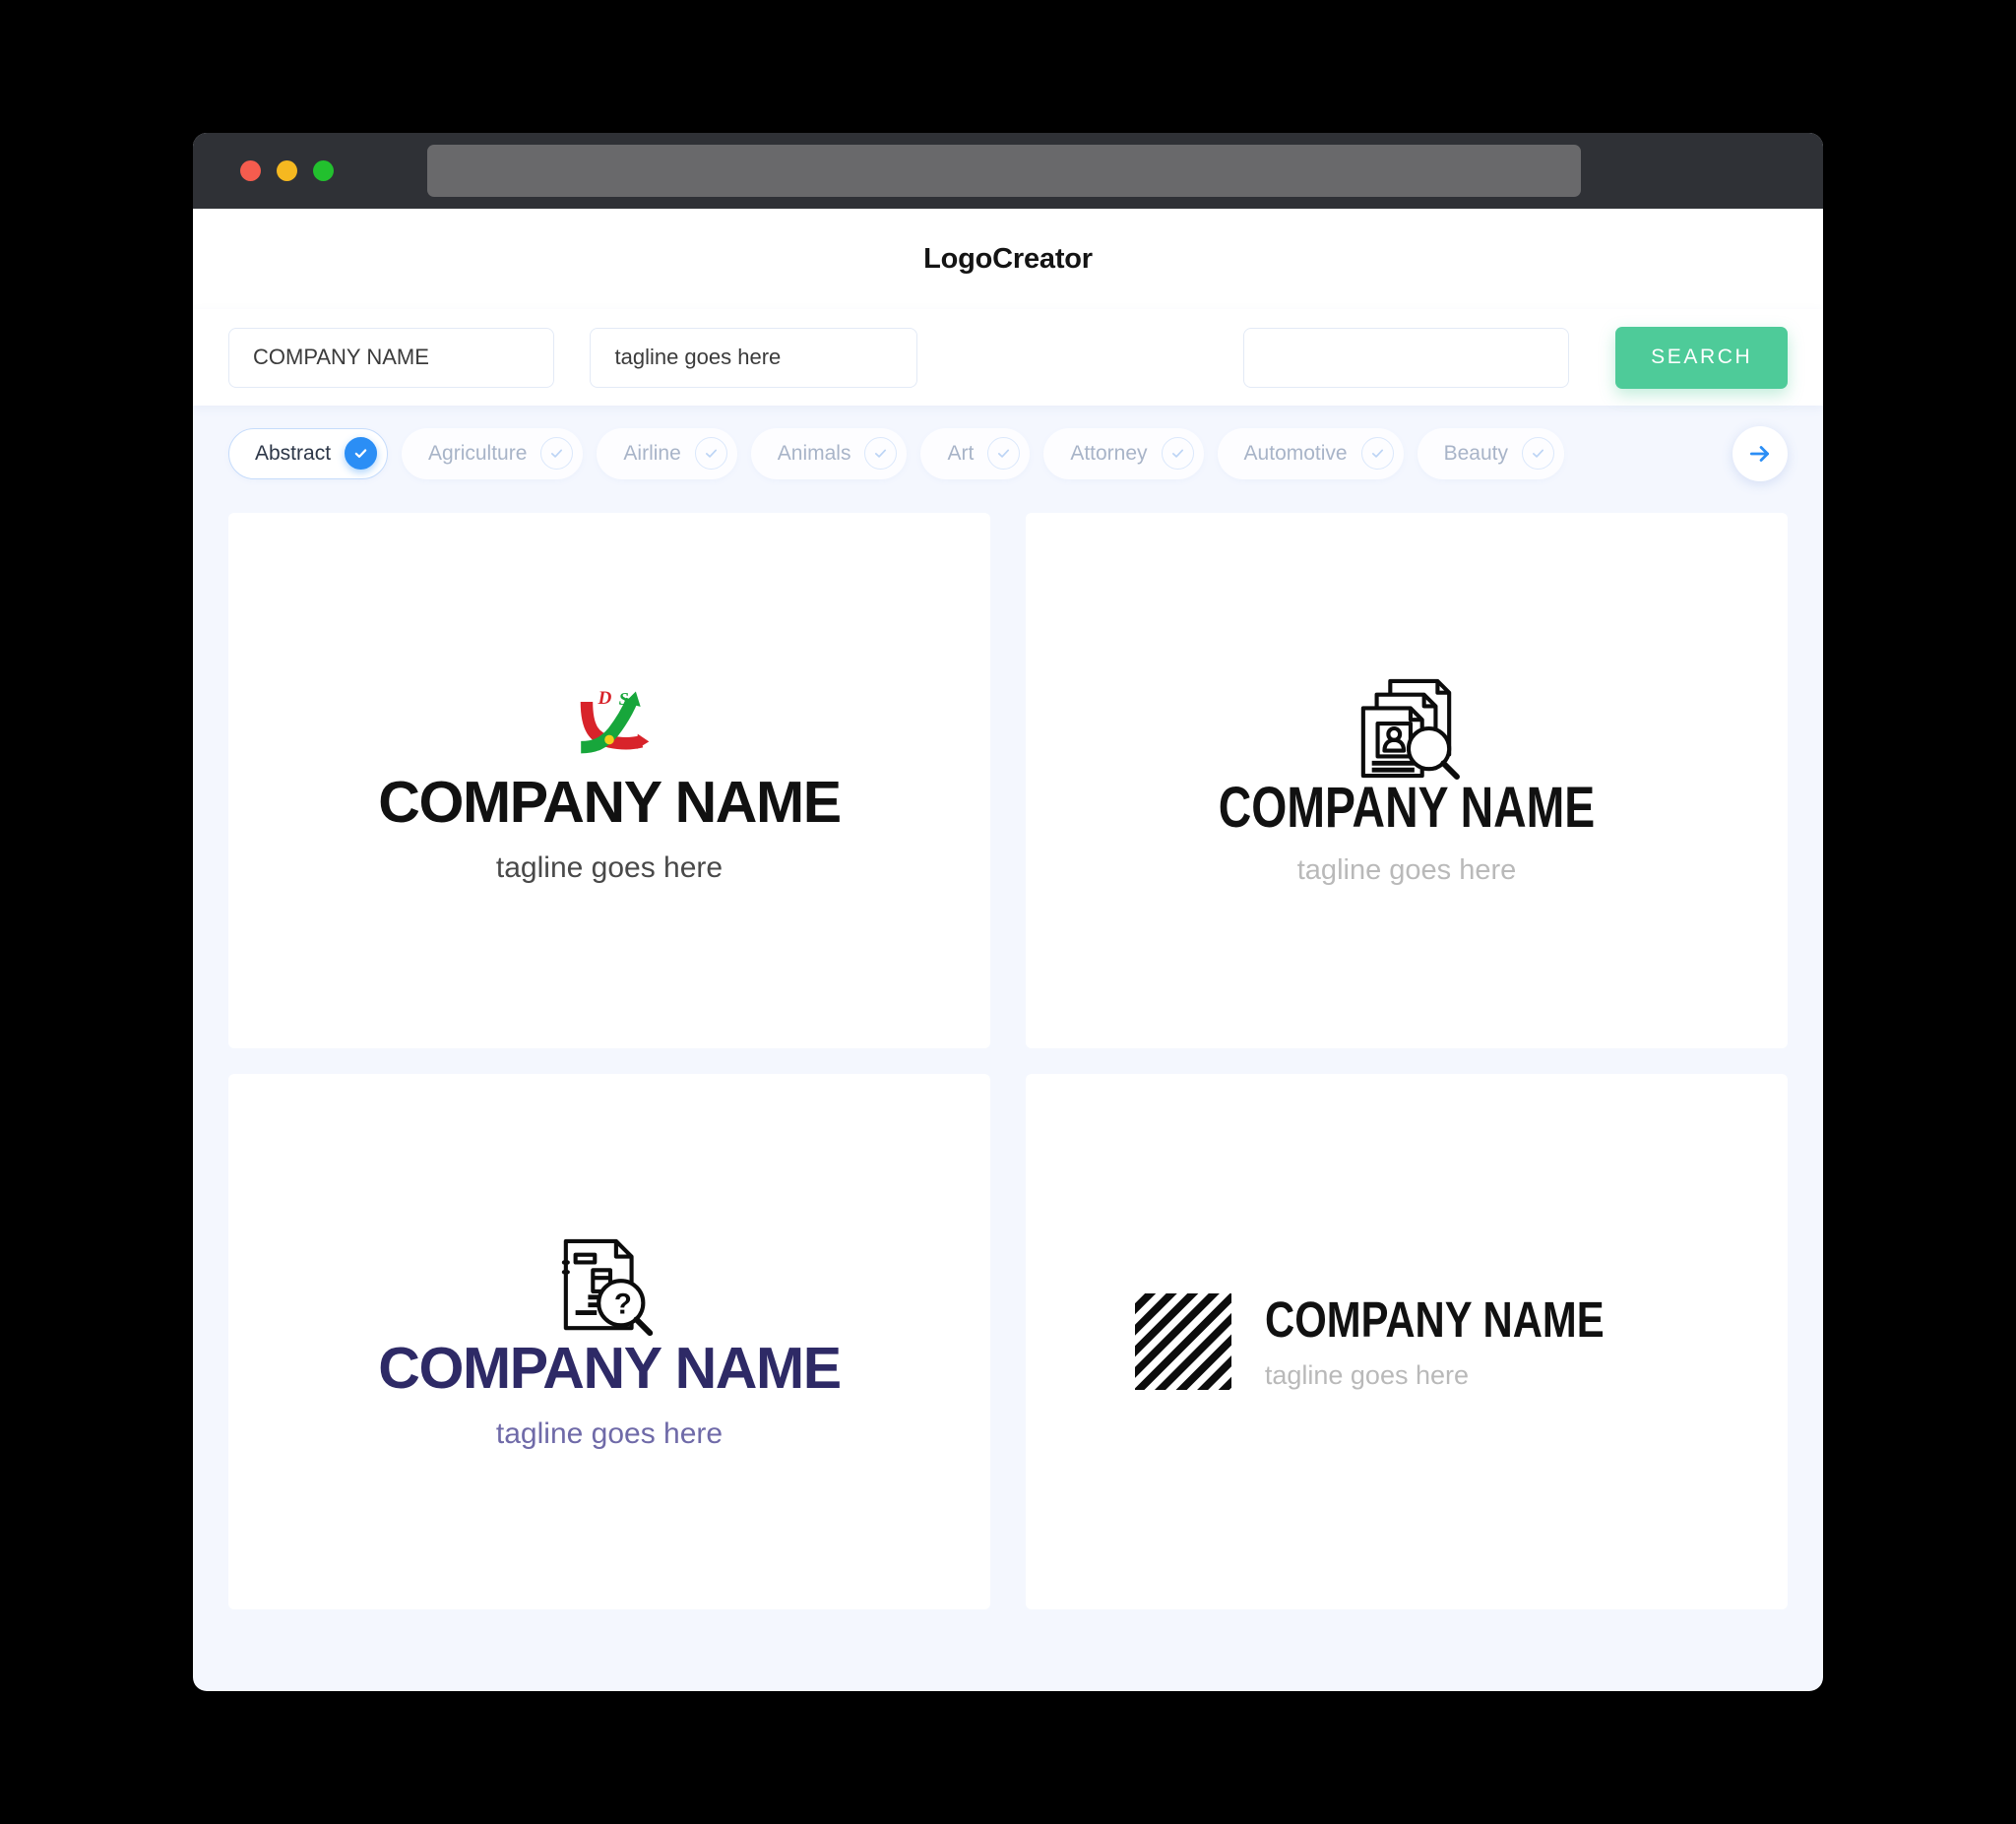 The height and width of the screenshot is (1824, 2016). What do you see at coordinates (1475, 453) in the screenshot?
I see `category-label: Beauty` at bounding box center [1475, 453].